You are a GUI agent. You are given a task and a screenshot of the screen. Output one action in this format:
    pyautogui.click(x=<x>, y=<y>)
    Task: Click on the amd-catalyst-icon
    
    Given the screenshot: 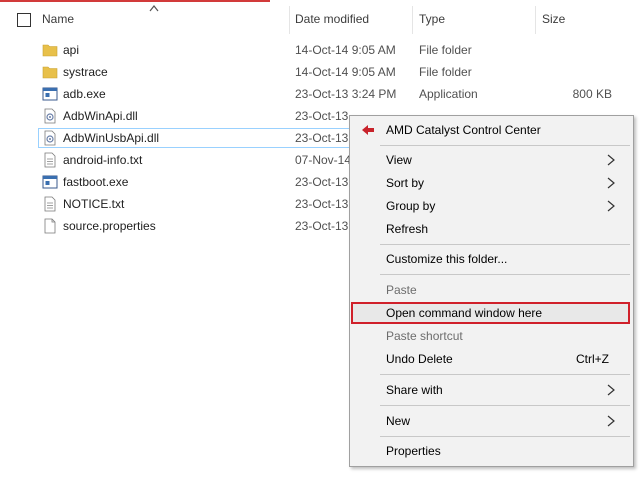 What is the action you would take?
    pyautogui.click(x=368, y=130)
    